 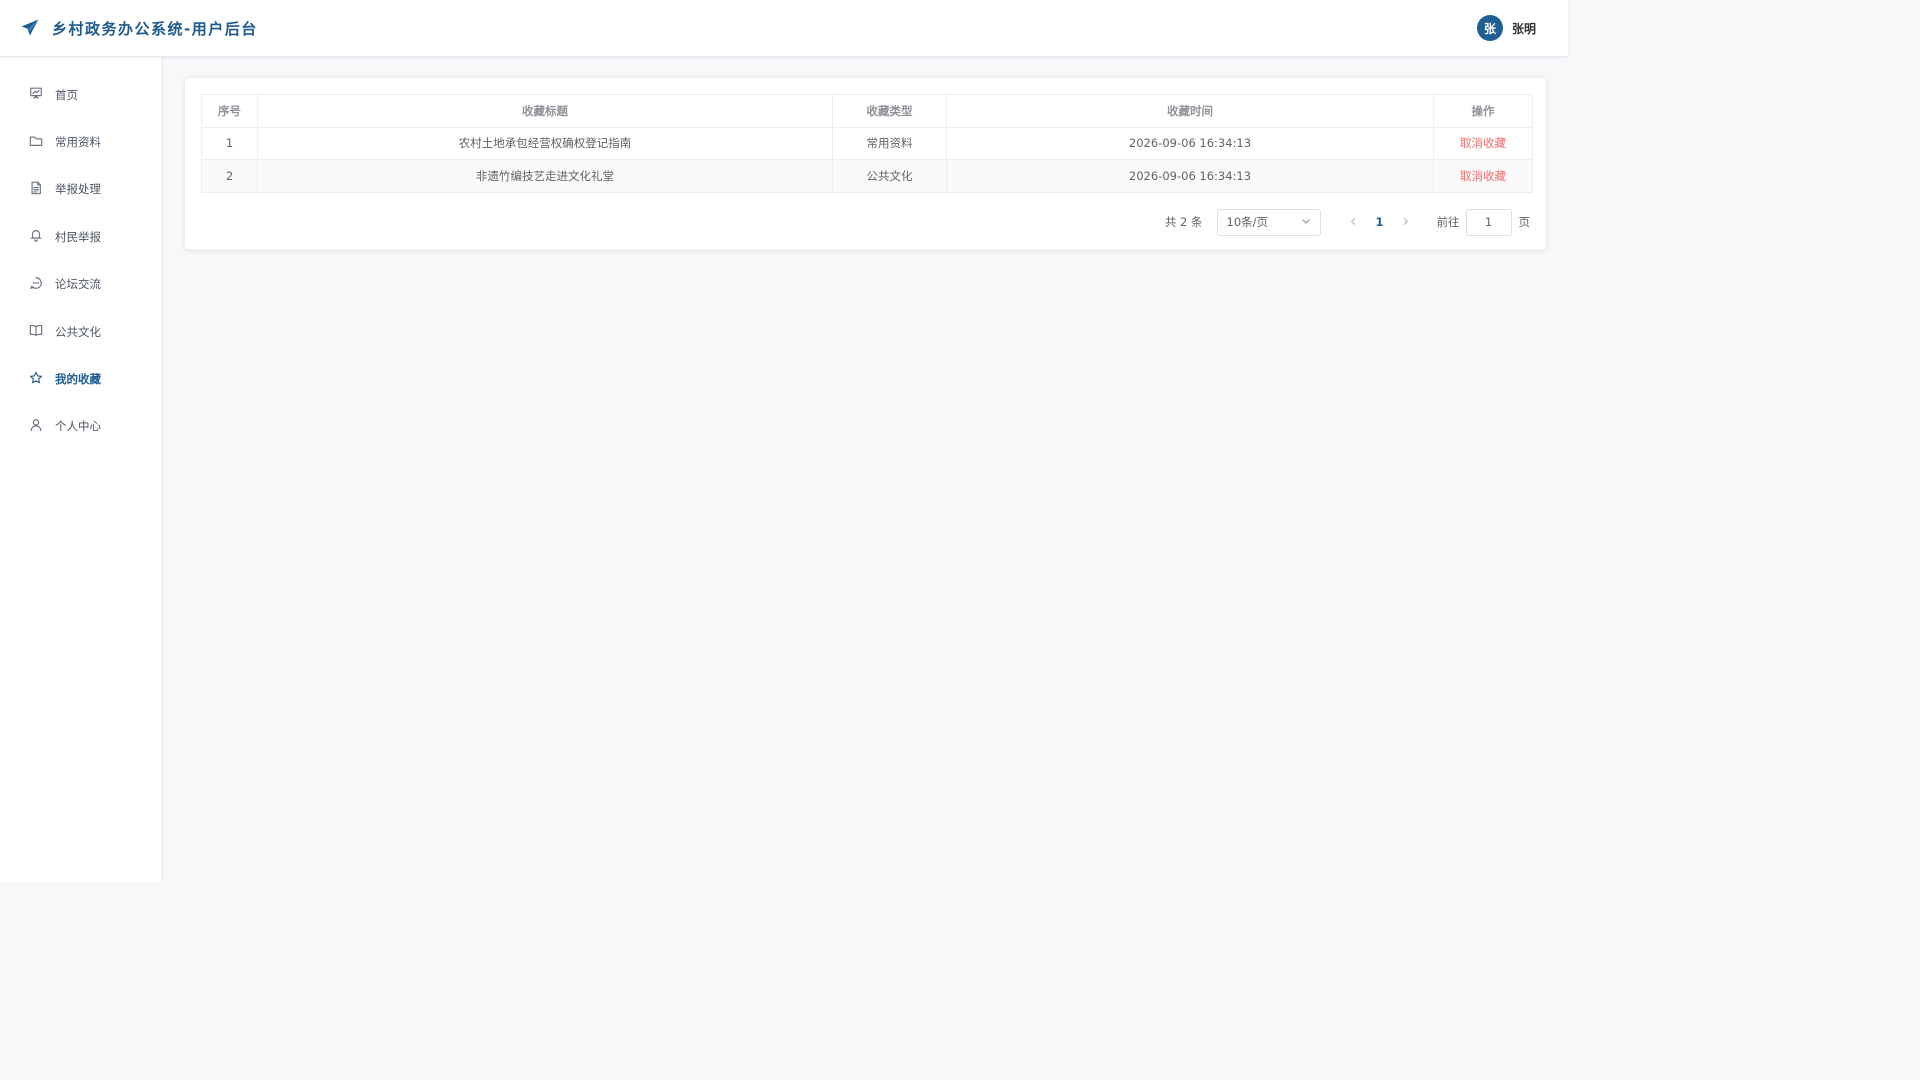 What do you see at coordinates (784, 28) in the screenshot?
I see `top-header: 乡村政务办公系统-用户后台 张 张明` at bounding box center [784, 28].